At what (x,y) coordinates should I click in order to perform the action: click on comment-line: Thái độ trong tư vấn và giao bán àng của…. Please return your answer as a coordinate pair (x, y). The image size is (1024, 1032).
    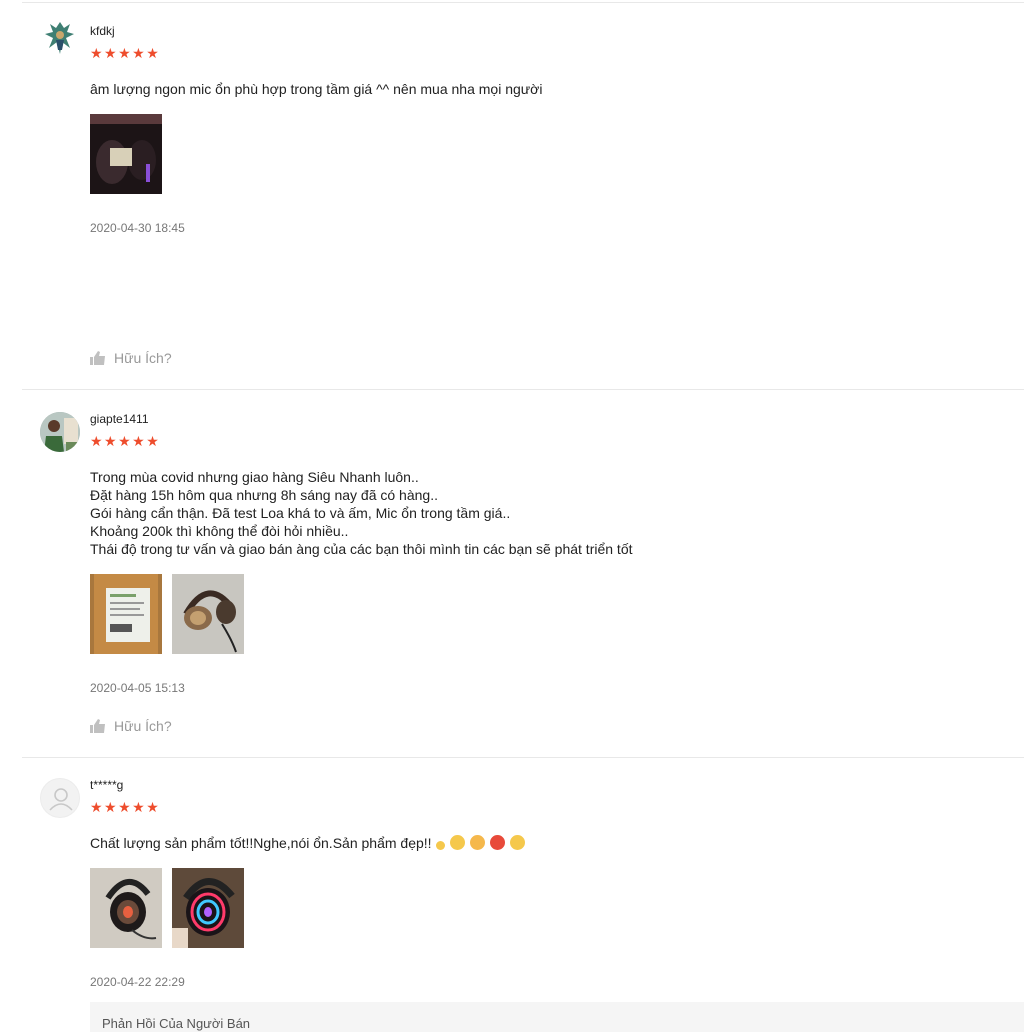
    Looking at the image, I should click on (361, 549).